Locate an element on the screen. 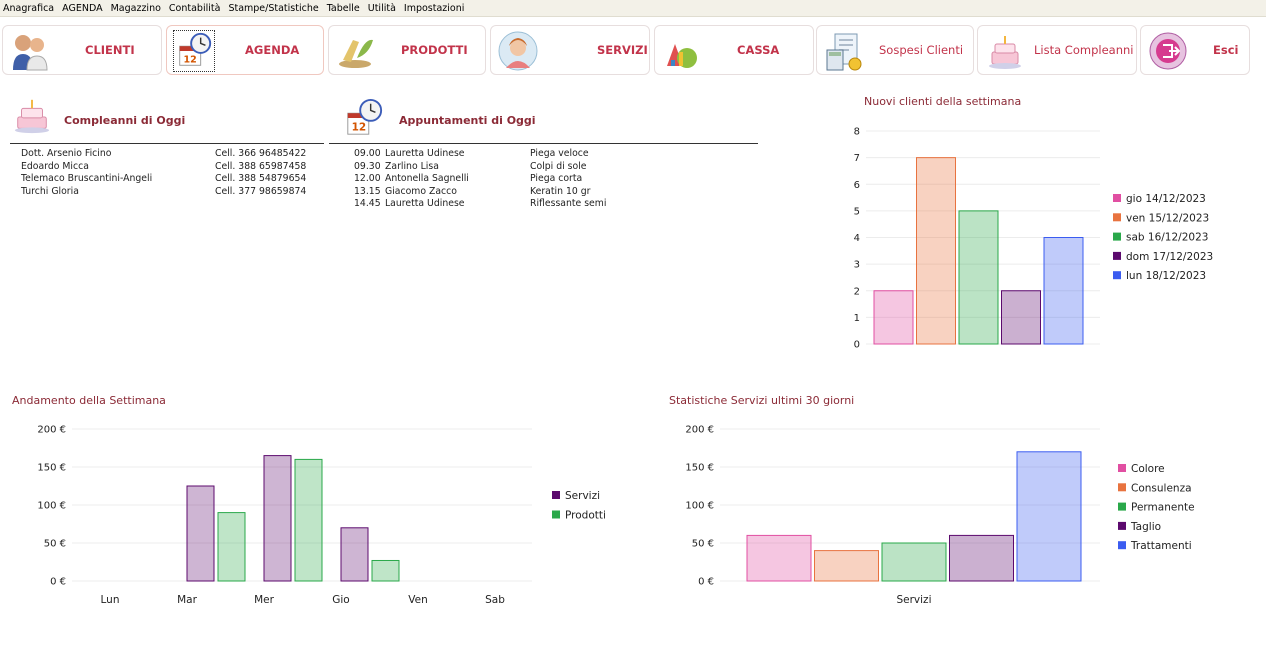  menu-tabelle: Tabelle is located at coordinates (343, 8).